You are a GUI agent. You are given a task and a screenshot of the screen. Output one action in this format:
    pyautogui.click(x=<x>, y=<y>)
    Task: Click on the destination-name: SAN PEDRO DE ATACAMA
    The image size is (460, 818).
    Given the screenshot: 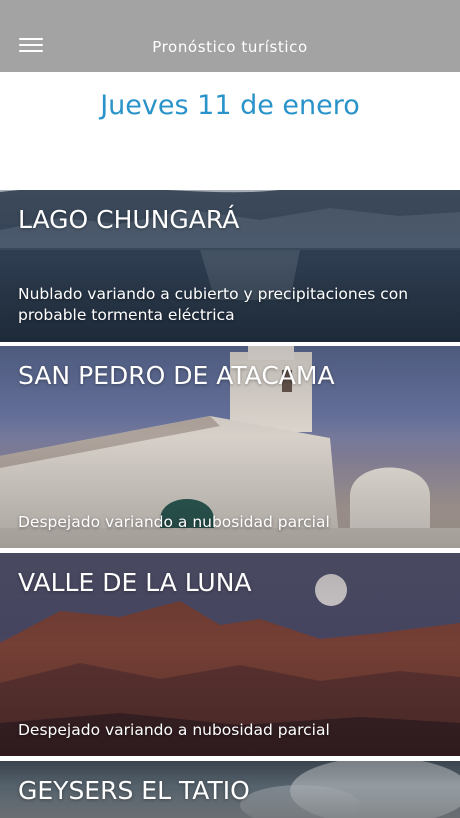 What is the action you would take?
    pyautogui.click(x=176, y=375)
    